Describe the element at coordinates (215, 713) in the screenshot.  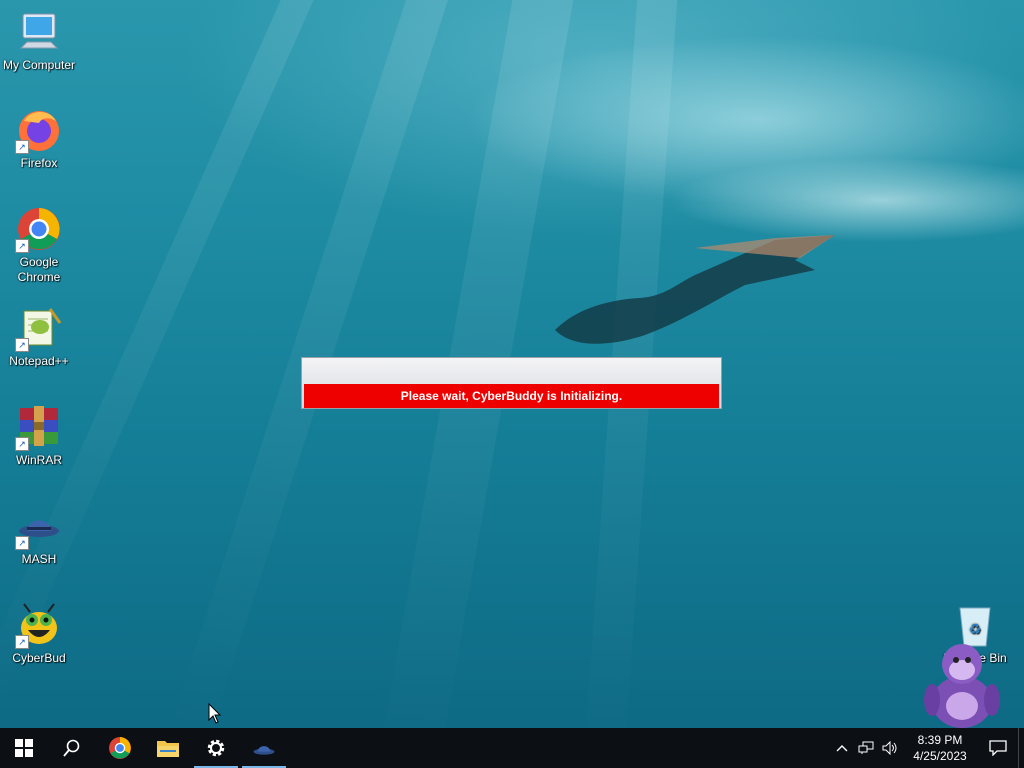
I see `mouse-cursor-icon` at that location.